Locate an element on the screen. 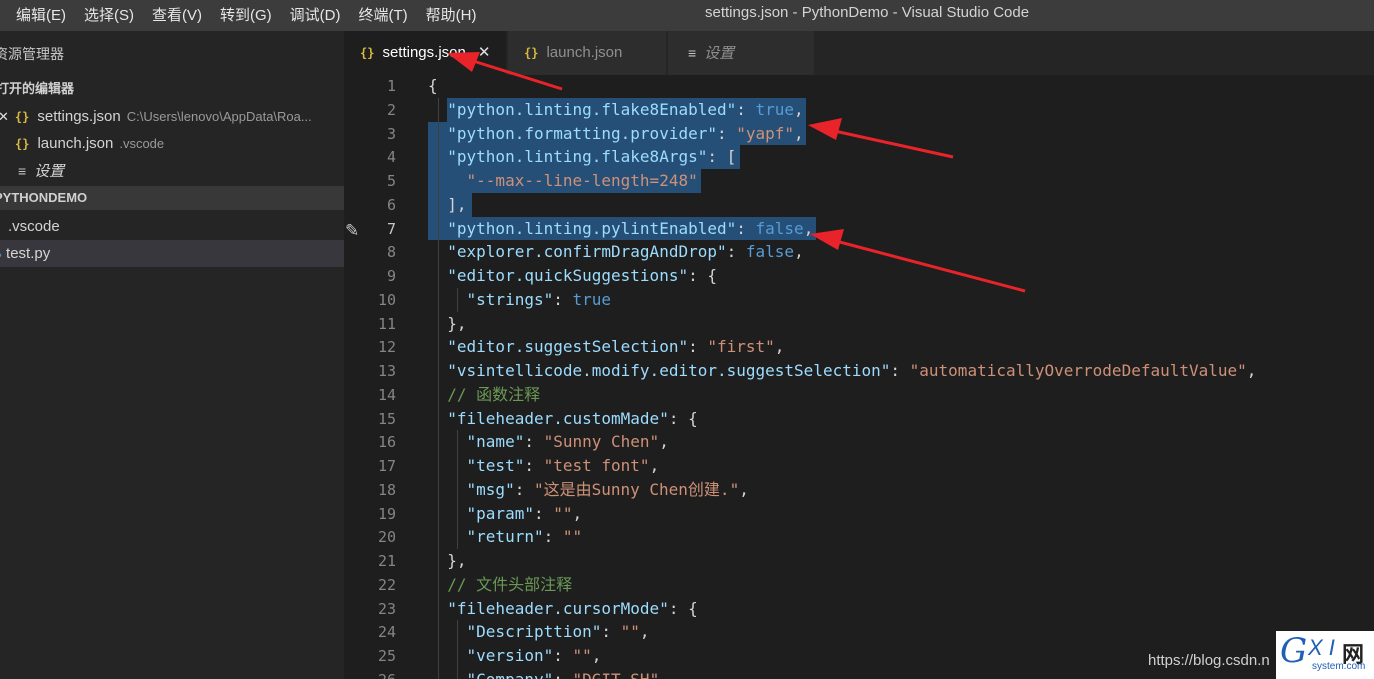 This screenshot has width=1374, height=679. code-line: "fileheader.customMade": { is located at coordinates (563, 419).